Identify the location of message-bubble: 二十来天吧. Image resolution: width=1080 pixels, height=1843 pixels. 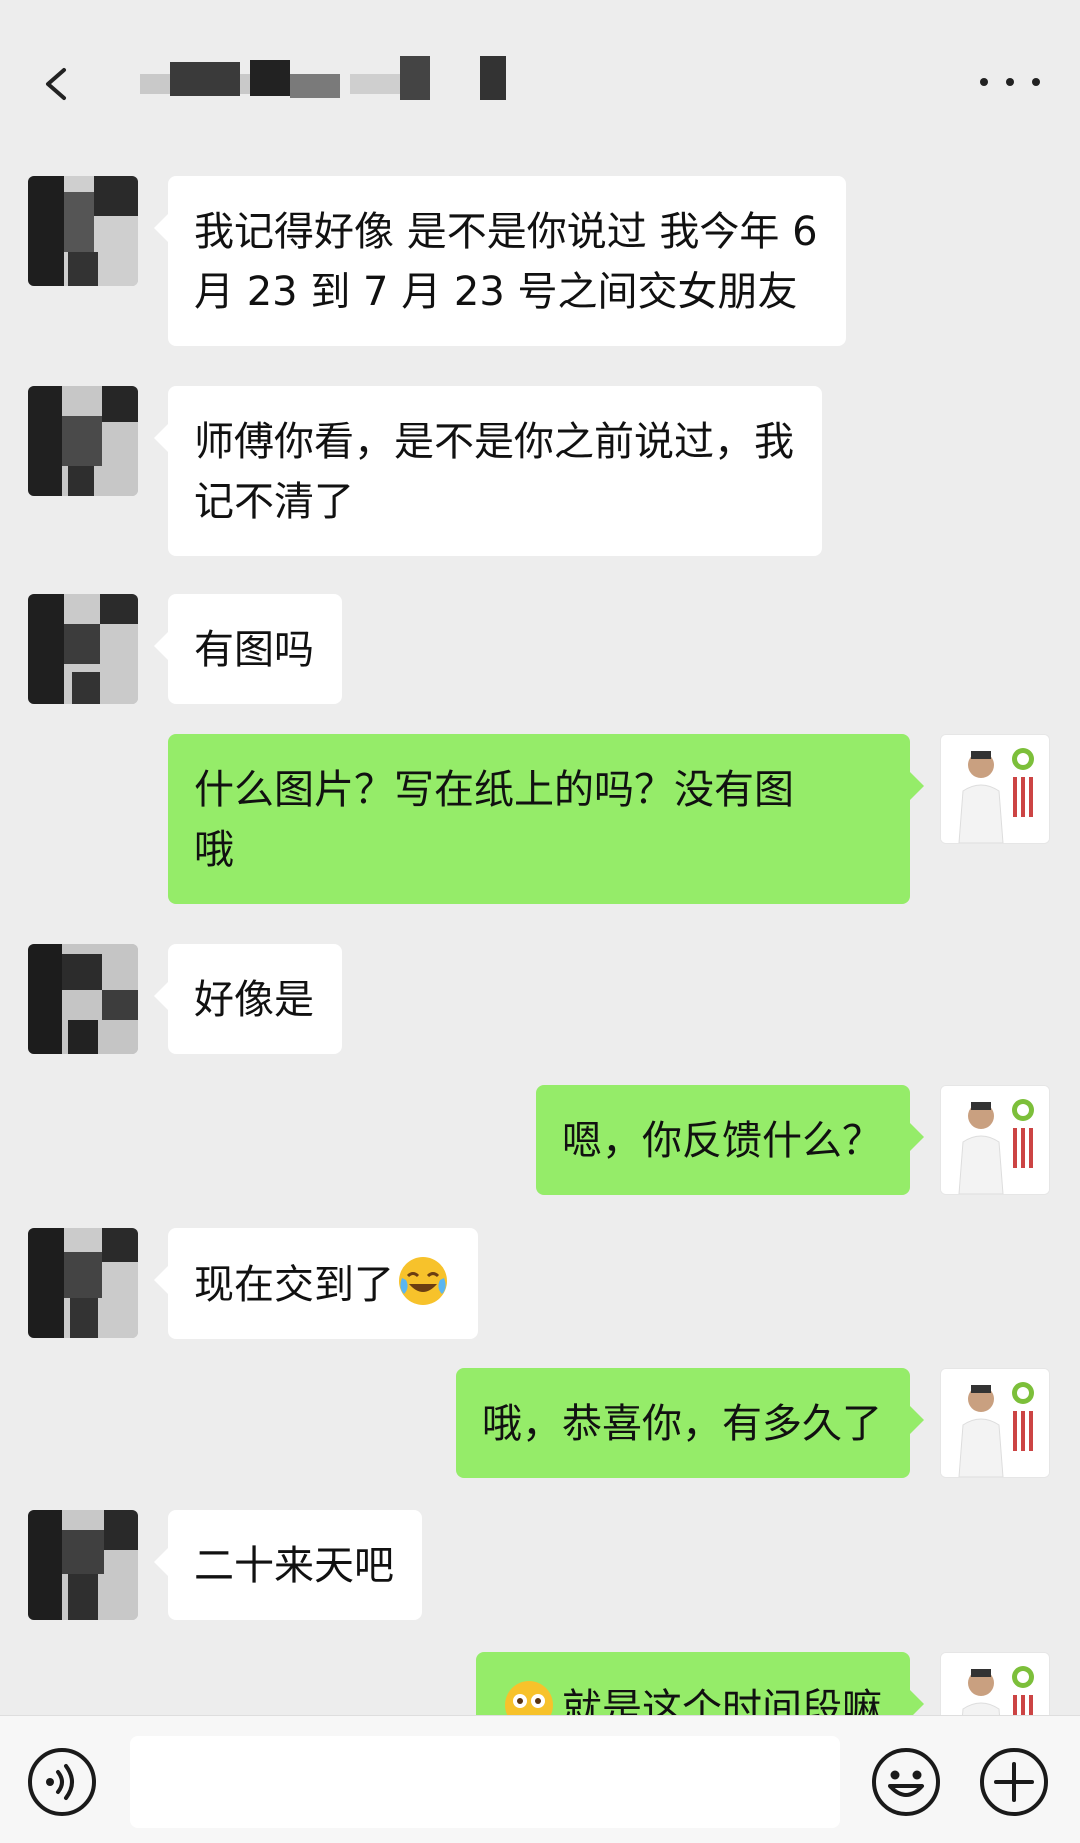
(288, 1565).